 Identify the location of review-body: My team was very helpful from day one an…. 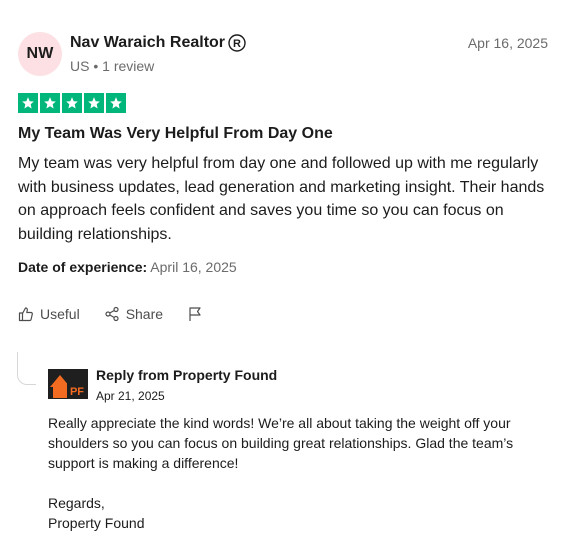
(281, 199).